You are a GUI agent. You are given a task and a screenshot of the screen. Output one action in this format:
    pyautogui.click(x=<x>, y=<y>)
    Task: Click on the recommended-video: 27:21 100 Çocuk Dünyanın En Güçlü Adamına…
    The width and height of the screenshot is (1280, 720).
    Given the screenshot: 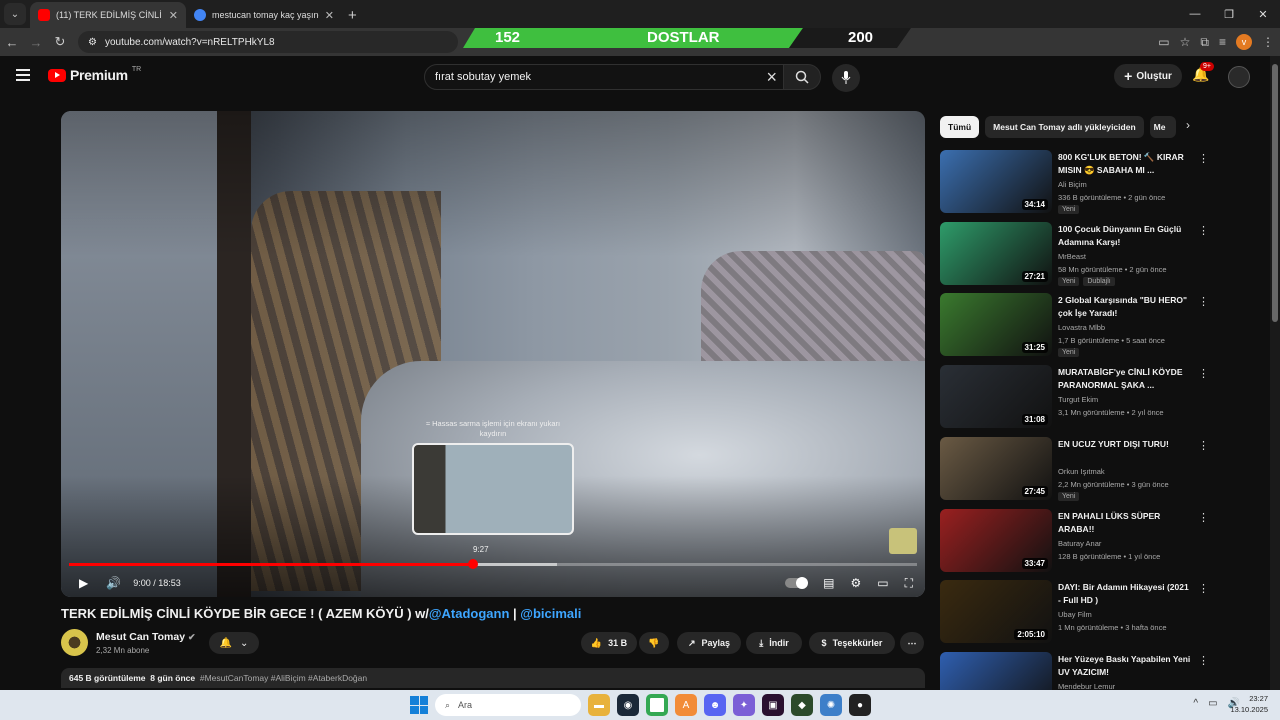 What is the action you would take?
    pyautogui.click(x=1075, y=253)
    